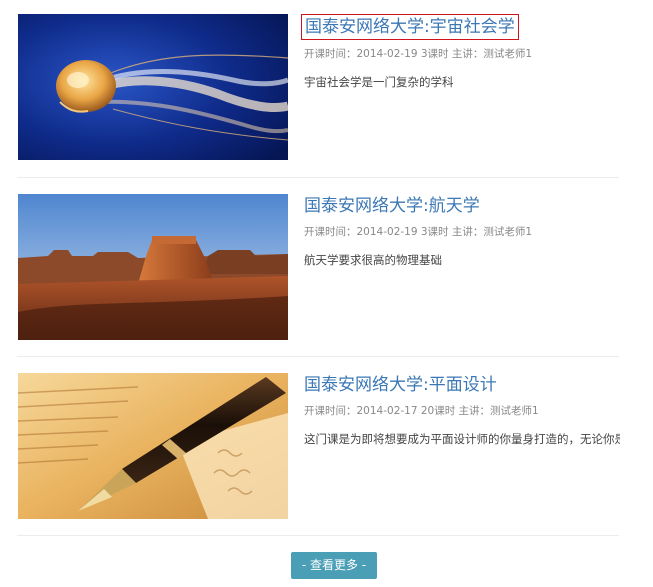 The width and height of the screenshot is (653, 587). I want to click on course-description: 航天学要求很高的物理基础, so click(373, 260).